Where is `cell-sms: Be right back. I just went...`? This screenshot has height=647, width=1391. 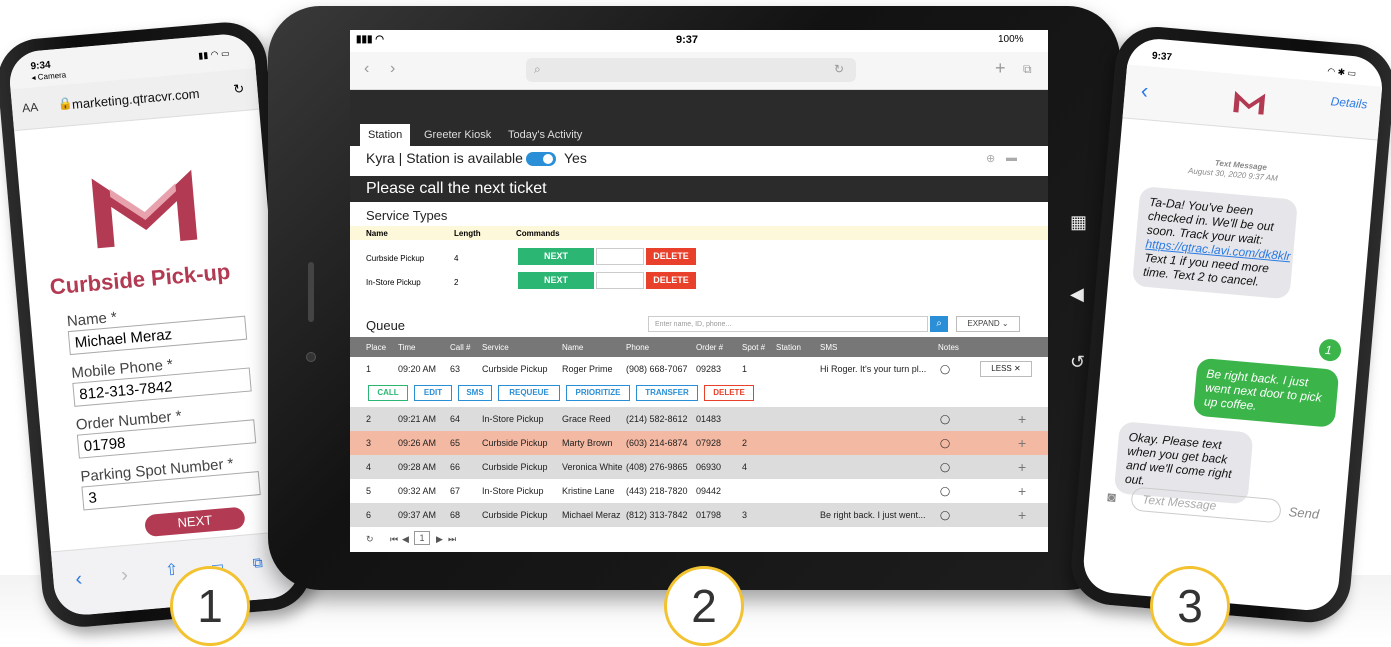
cell-sms: Be right back. I just went... is located at coordinates (873, 515).